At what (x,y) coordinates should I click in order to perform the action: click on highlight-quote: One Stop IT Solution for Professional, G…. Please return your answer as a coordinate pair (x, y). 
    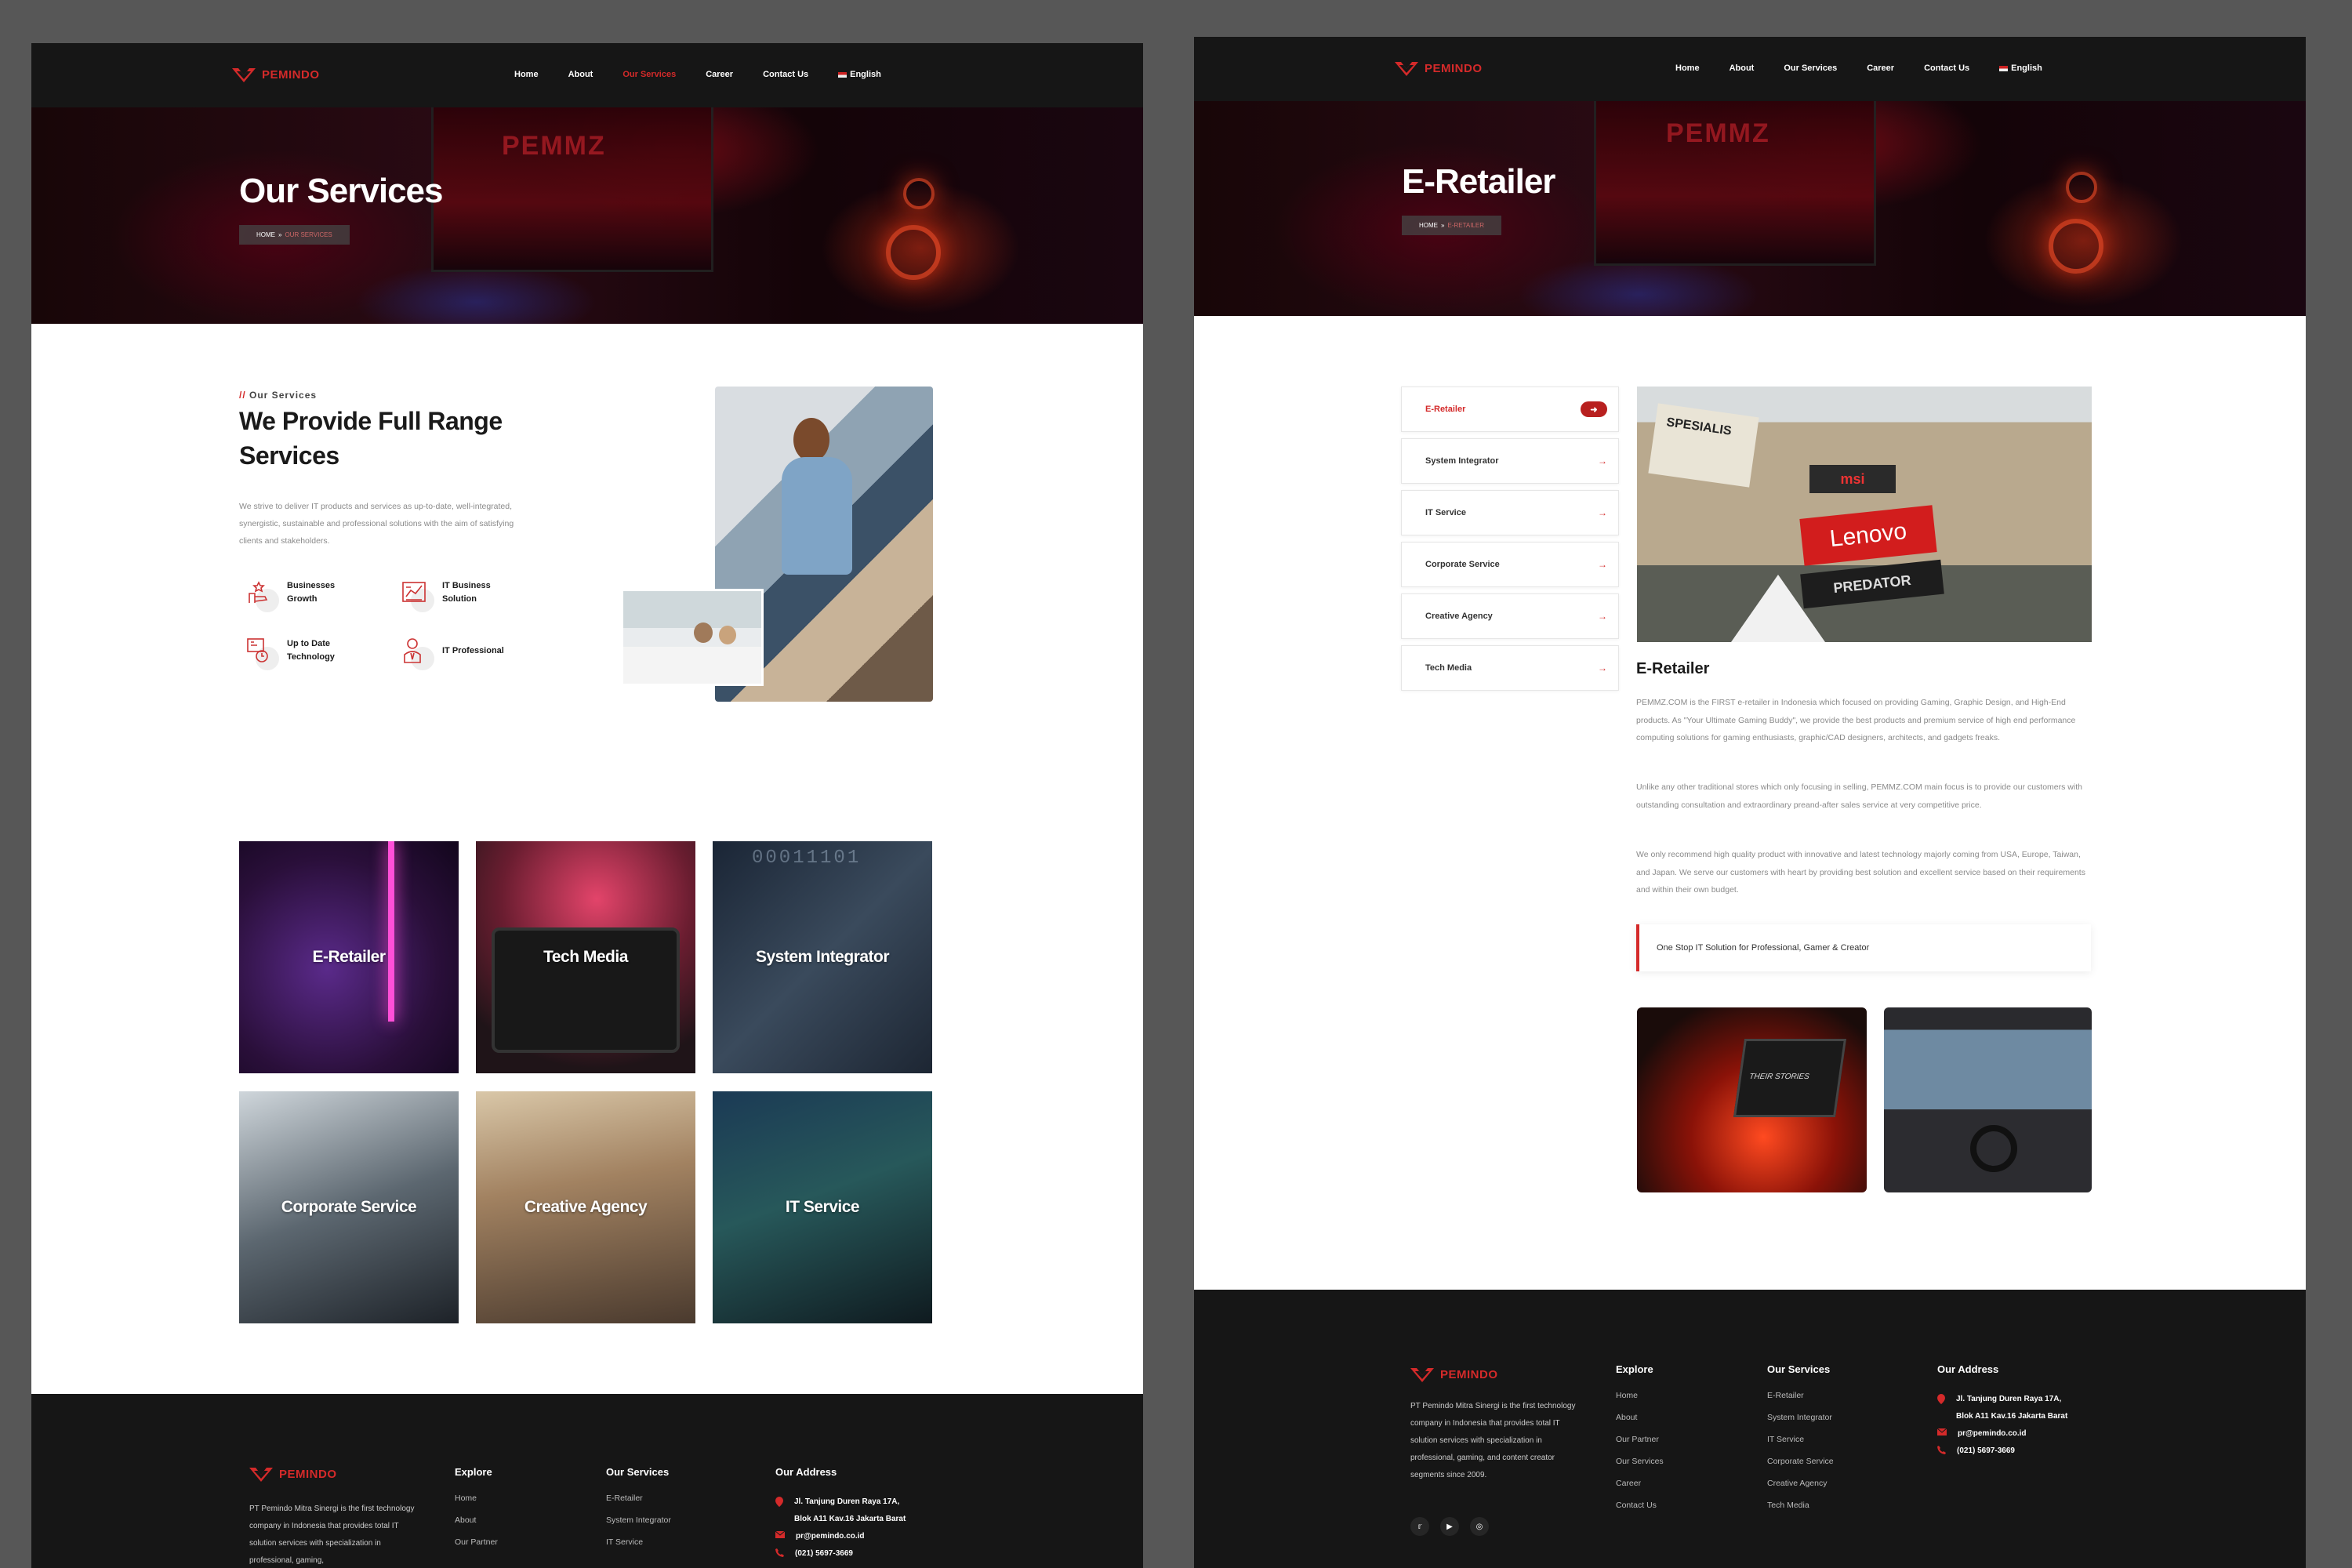
    Looking at the image, I should click on (1863, 948).